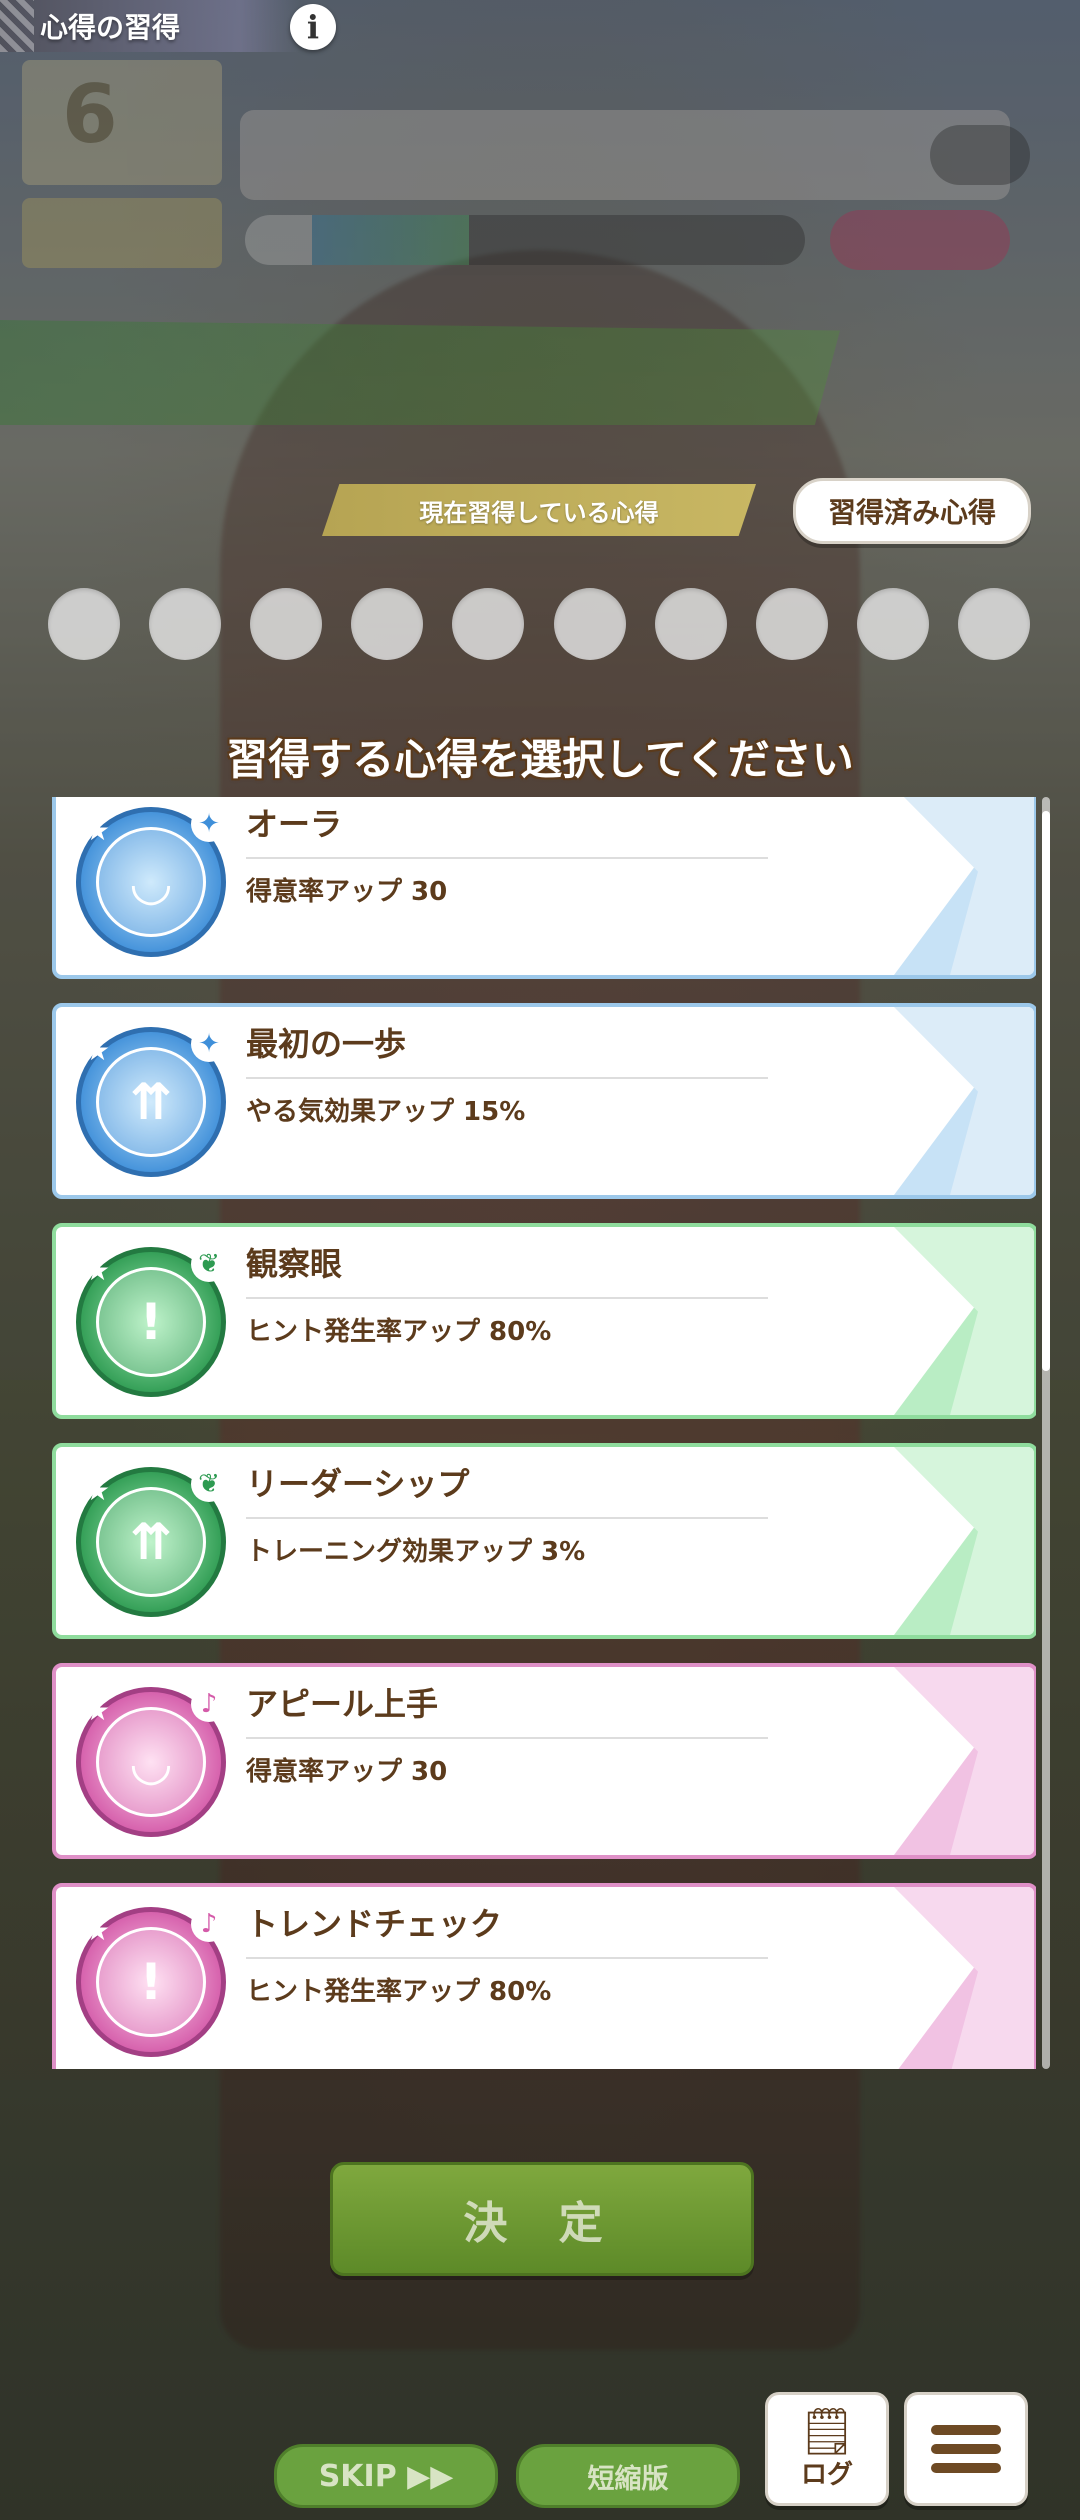 Image resolution: width=1080 pixels, height=2520 pixels. Describe the element at coordinates (326, 1044) in the screenshot. I see `mindset-name: 最初の一歩` at that location.